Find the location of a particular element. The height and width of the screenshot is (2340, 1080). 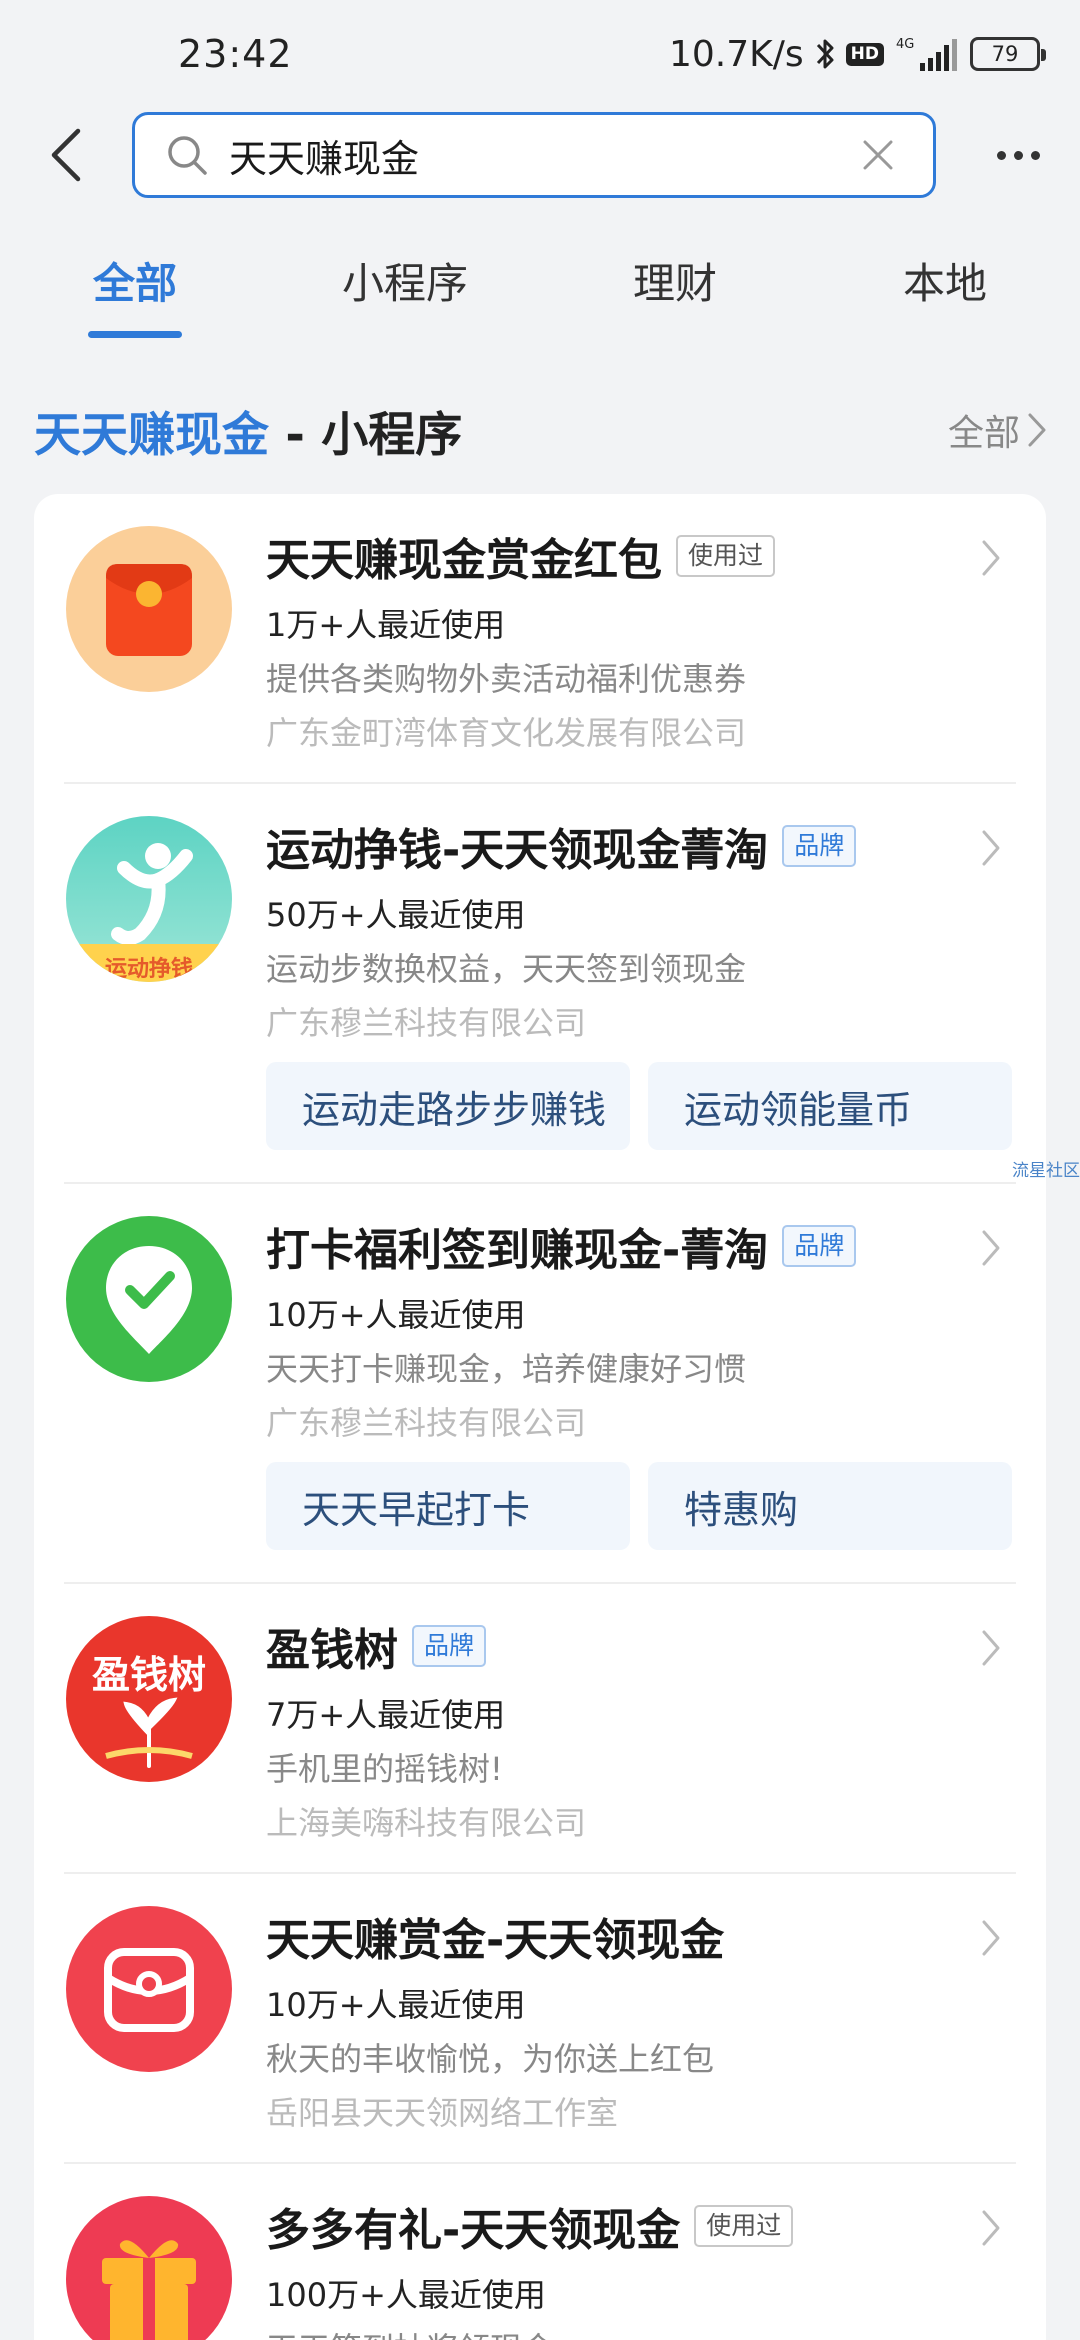

app-name: 盈钱树 is located at coordinates (332, 1650).